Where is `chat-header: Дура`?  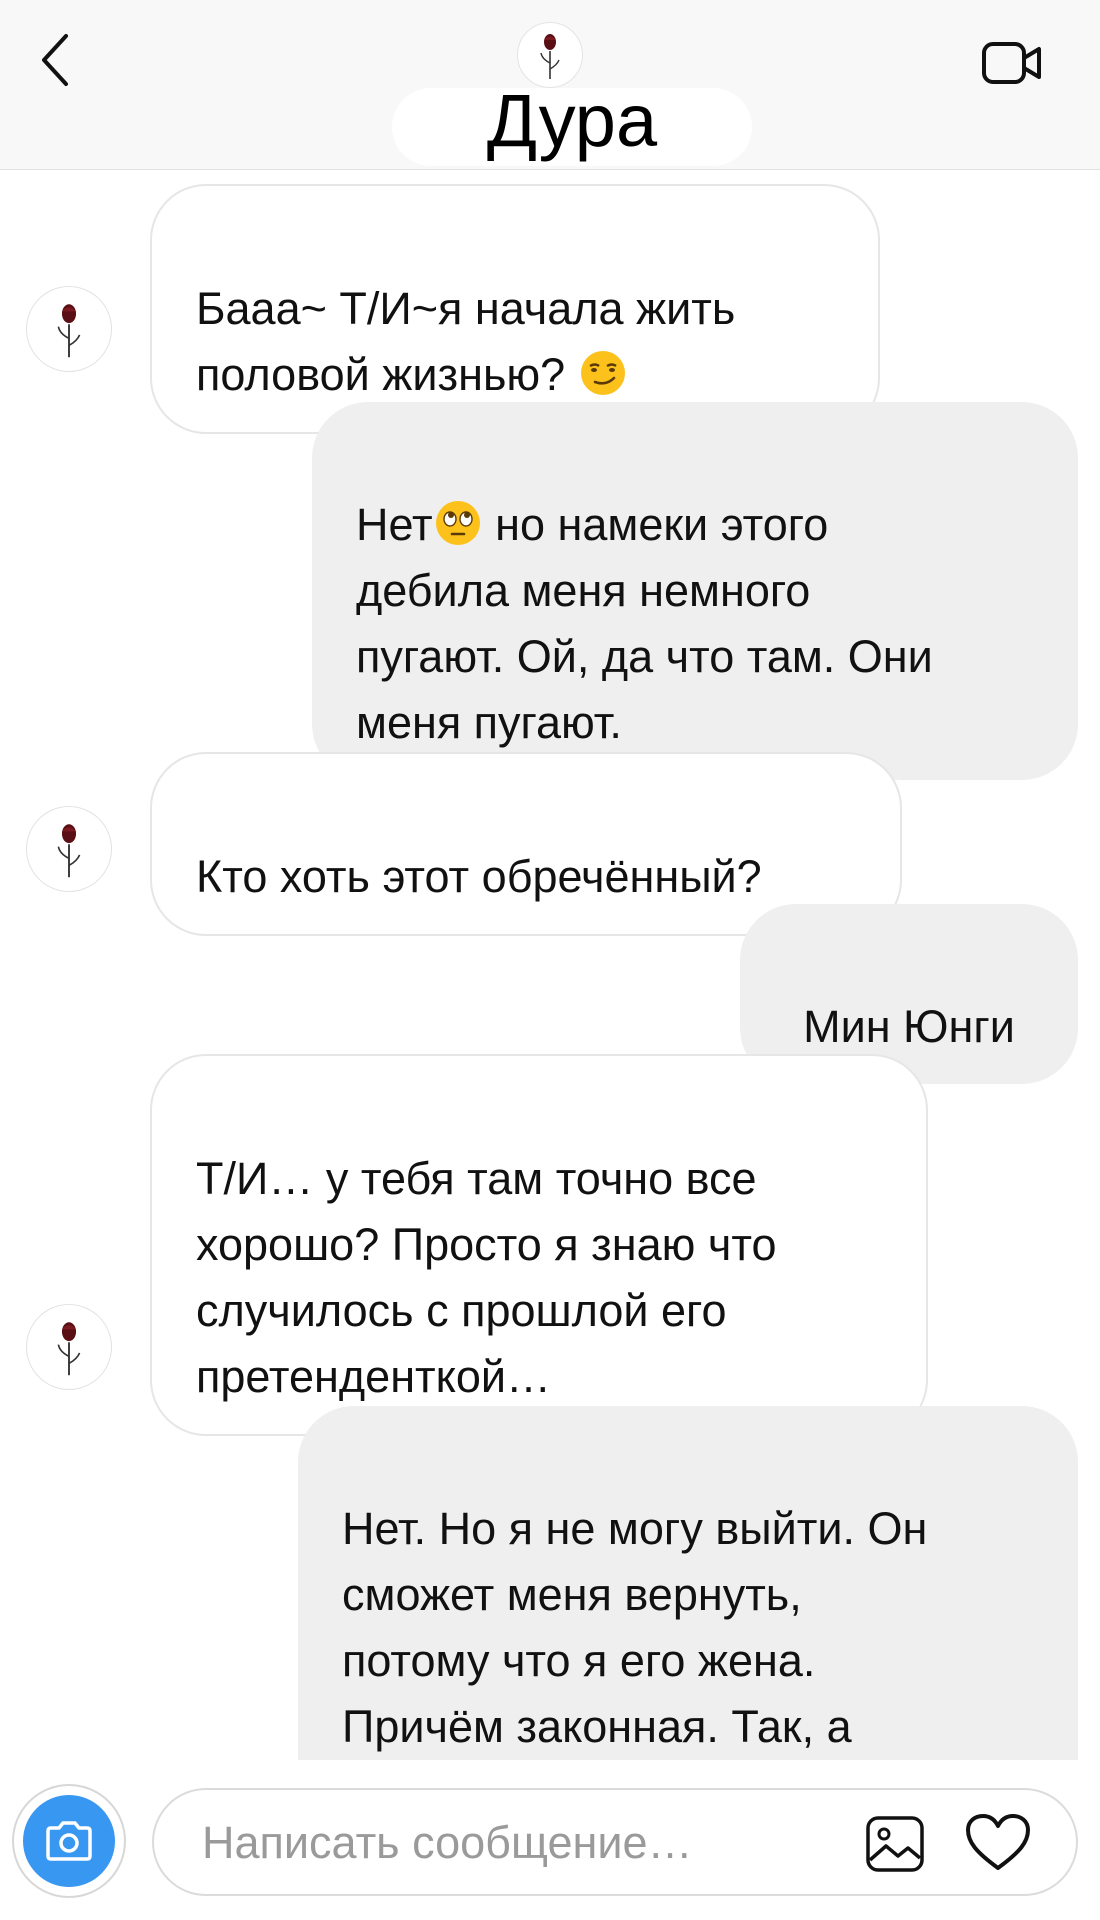 chat-header: Дура is located at coordinates (550, 85).